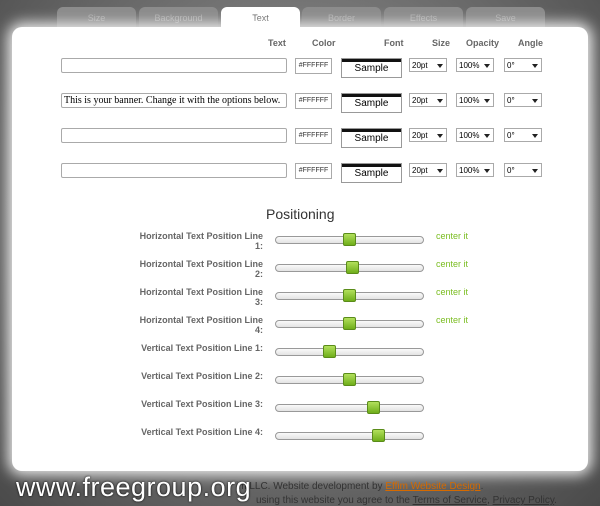  I want to click on color-picker-line-3: #FFFFFF, so click(313, 136).